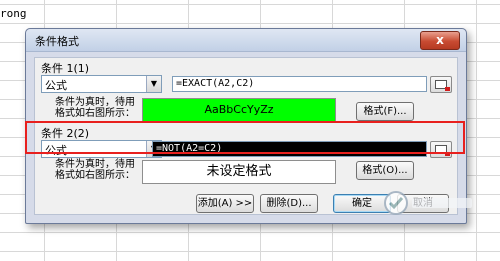 The width and height of the screenshot is (500, 261). What do you see at coordinates (95, 175) in the screenshot?
I see `condition2-preview-label-line2: 格式如右图所示：` at bounding box center [95, 175].